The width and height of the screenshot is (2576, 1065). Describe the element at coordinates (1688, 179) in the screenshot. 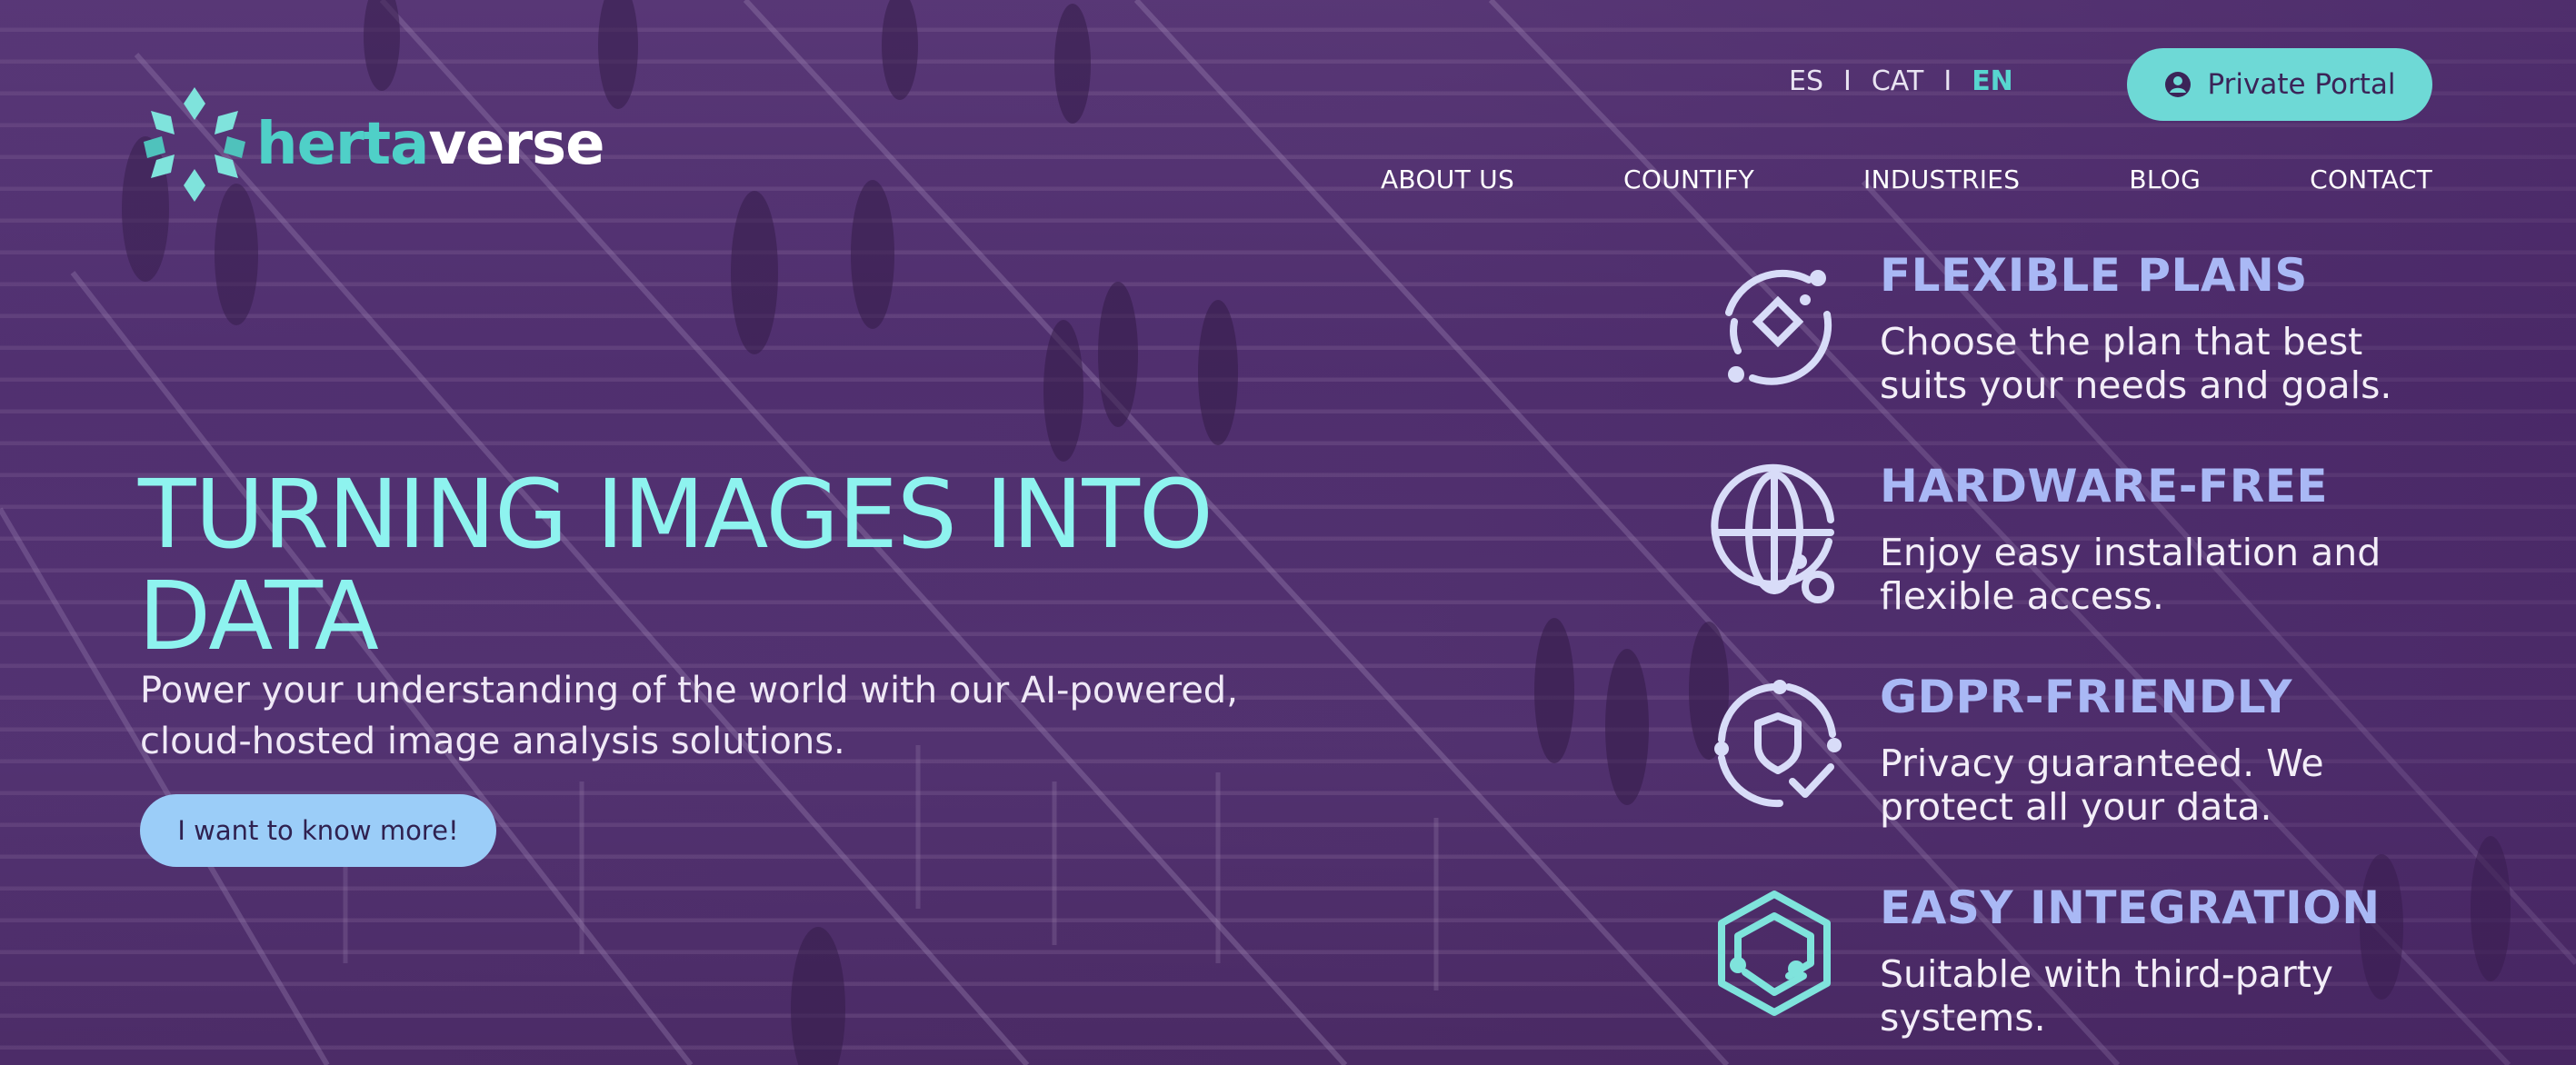

I see `nav-countify: COUNTIFY` at that location.